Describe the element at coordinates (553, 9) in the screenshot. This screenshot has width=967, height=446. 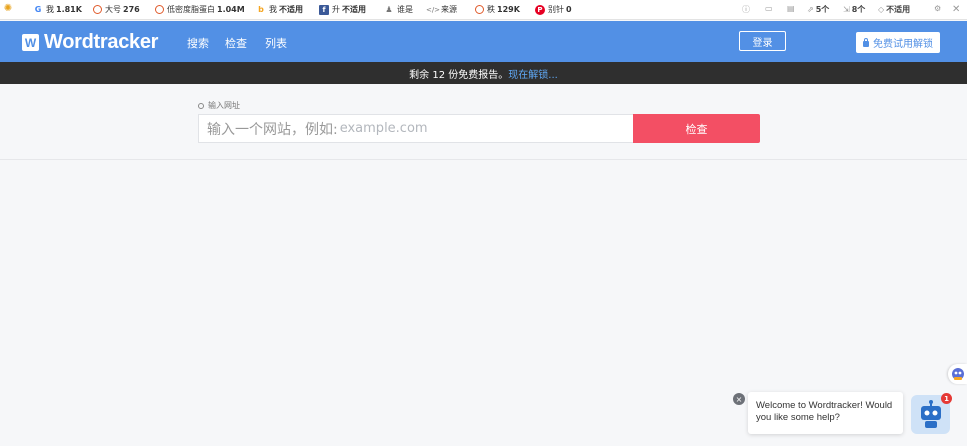
I see `ext-metric-pinterest: P 别针 0` at that location.